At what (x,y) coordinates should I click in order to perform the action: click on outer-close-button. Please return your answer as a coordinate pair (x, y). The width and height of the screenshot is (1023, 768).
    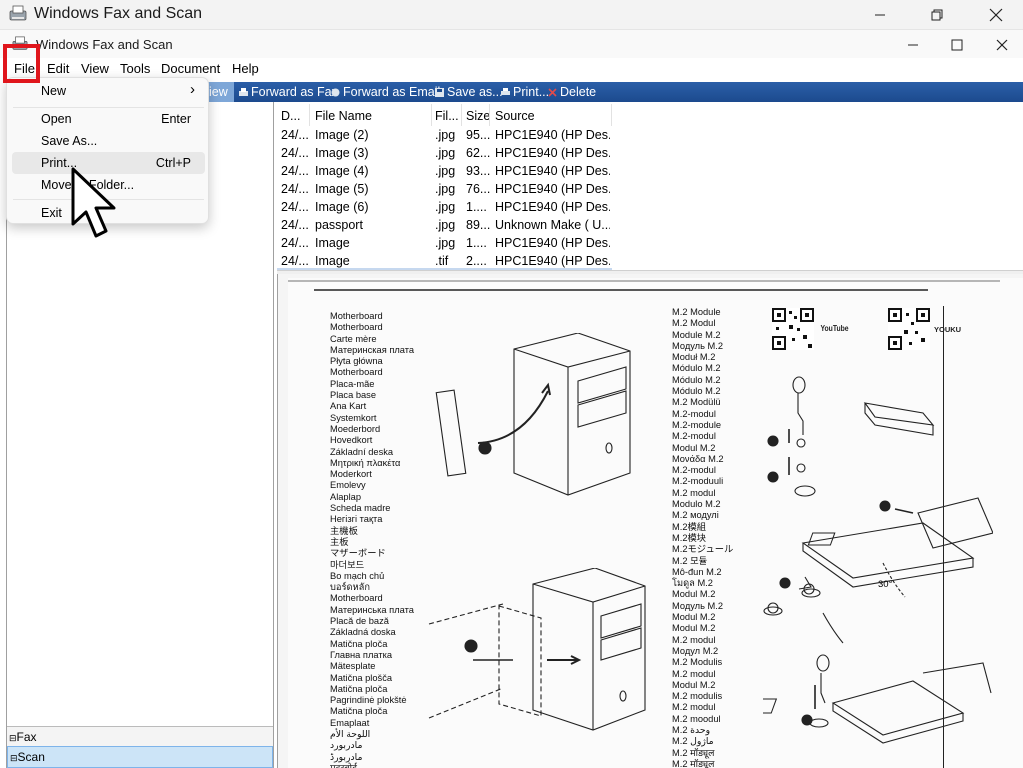
    Looking at the image, I should click on (996, 14).